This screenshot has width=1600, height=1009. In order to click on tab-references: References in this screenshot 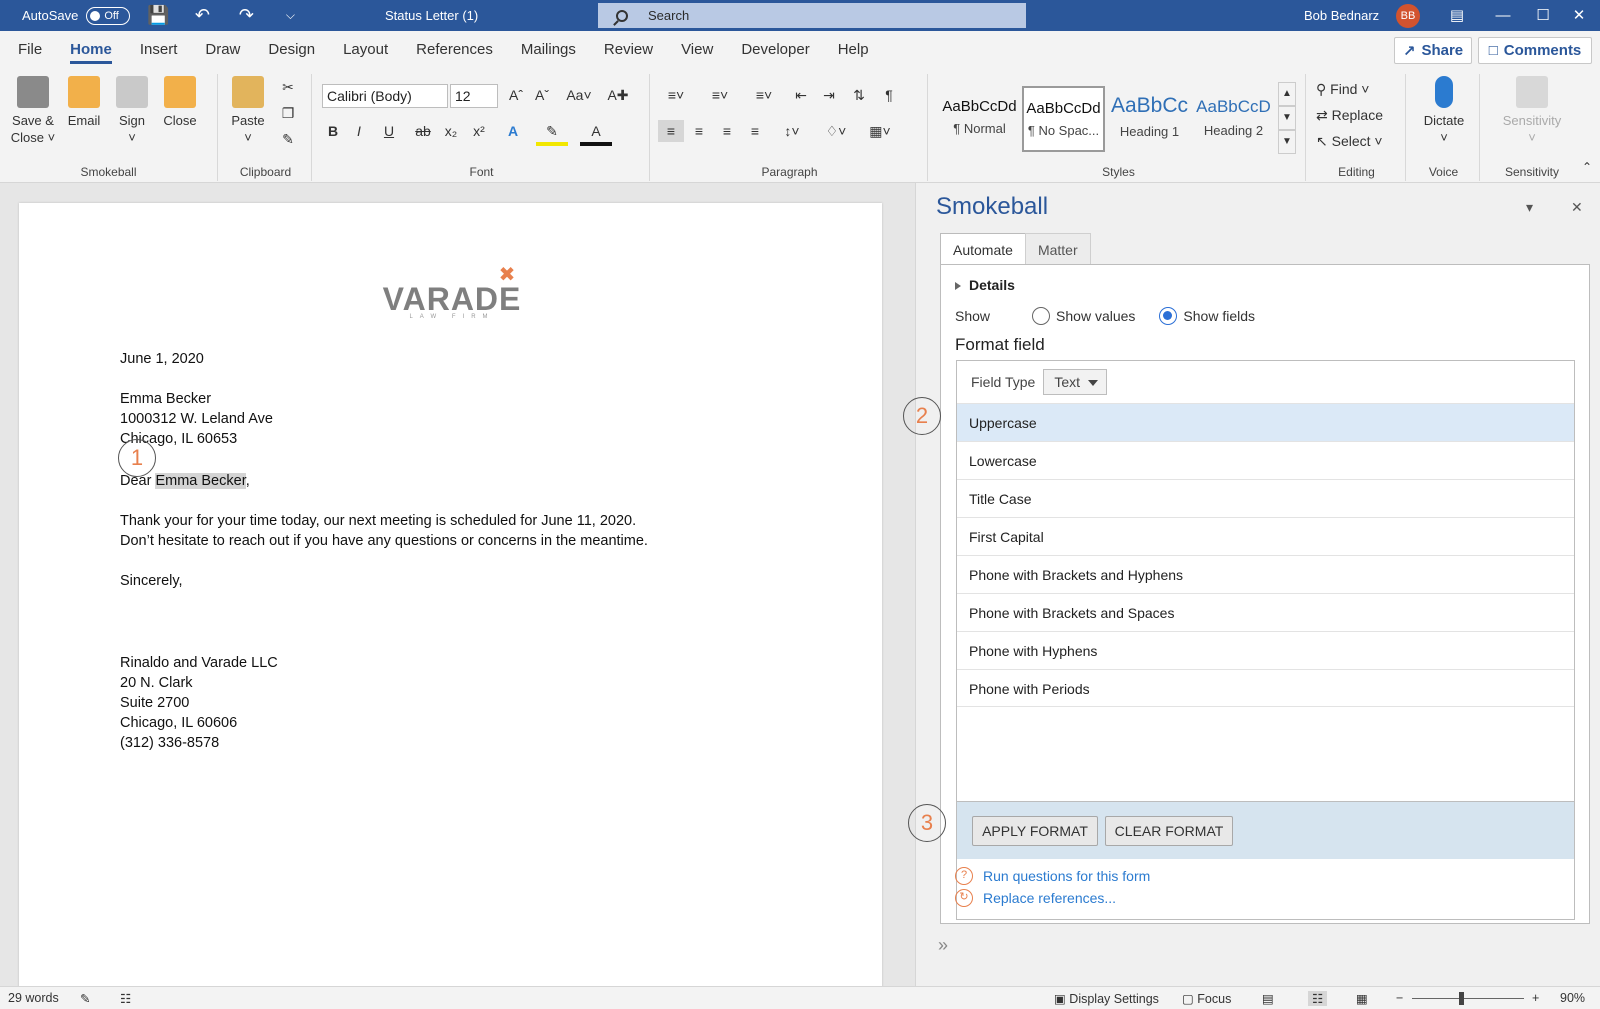, I will do `click(454, 49)`.